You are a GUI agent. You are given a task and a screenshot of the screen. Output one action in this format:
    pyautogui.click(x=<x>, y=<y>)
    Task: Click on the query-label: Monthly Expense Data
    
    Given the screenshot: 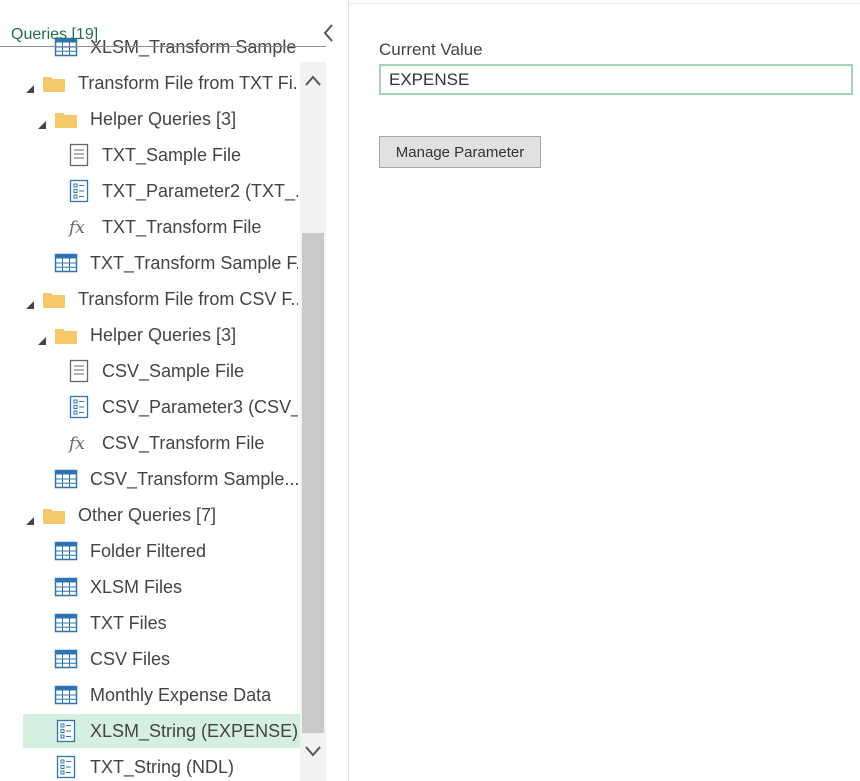 What is the action you would take?
    pyautogui.click(x=181, y=695)
    